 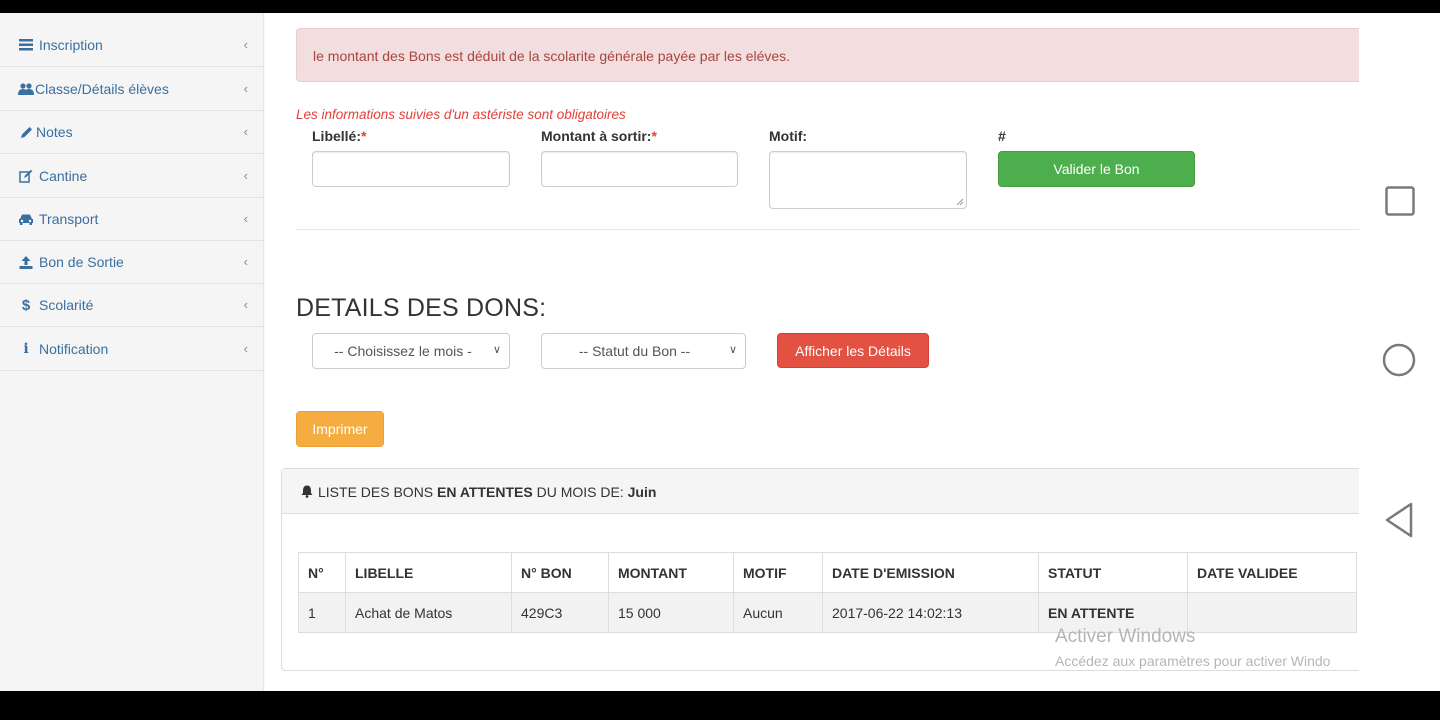 I want to click on hash-label: #, so click(x=1002, y=136).